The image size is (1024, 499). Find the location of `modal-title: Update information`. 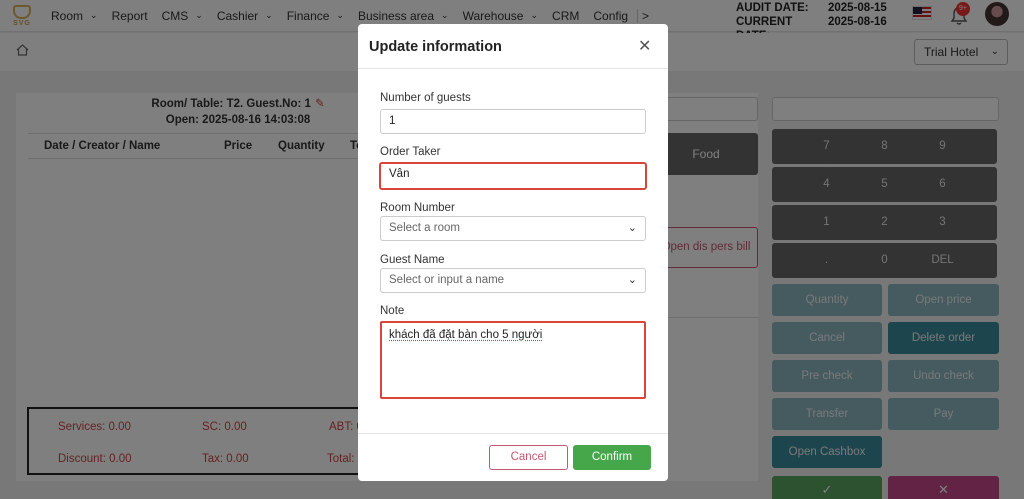

modal-title: Update information is located at coordinates (435, 47).